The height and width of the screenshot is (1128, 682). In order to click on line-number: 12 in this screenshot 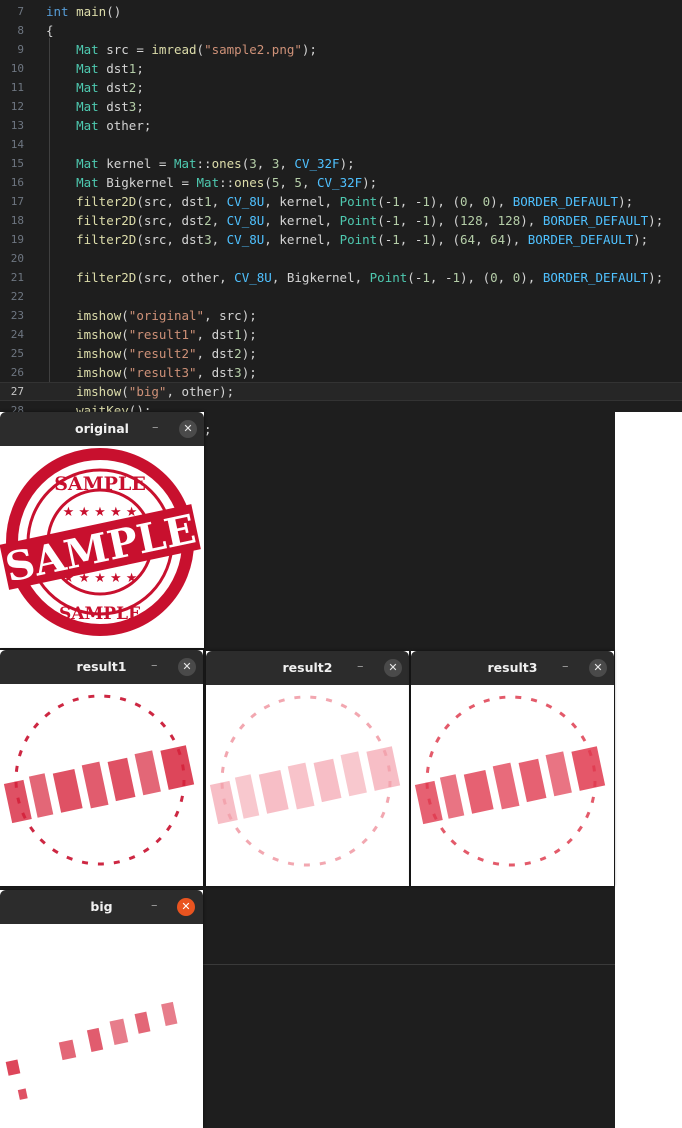, I will do `click(17, 106)`.